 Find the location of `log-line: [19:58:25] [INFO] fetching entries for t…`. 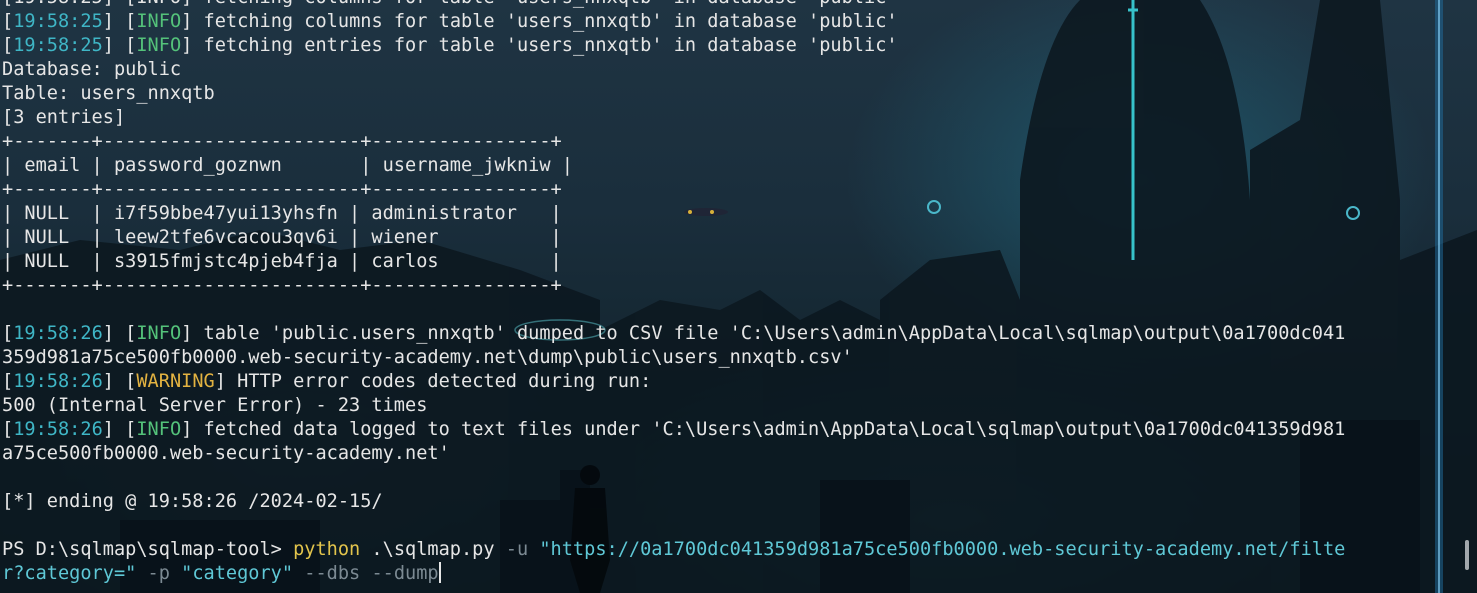

log-line: [19:58:25] [INFO] fetching entries for t… is located at coordinates (450, 45).